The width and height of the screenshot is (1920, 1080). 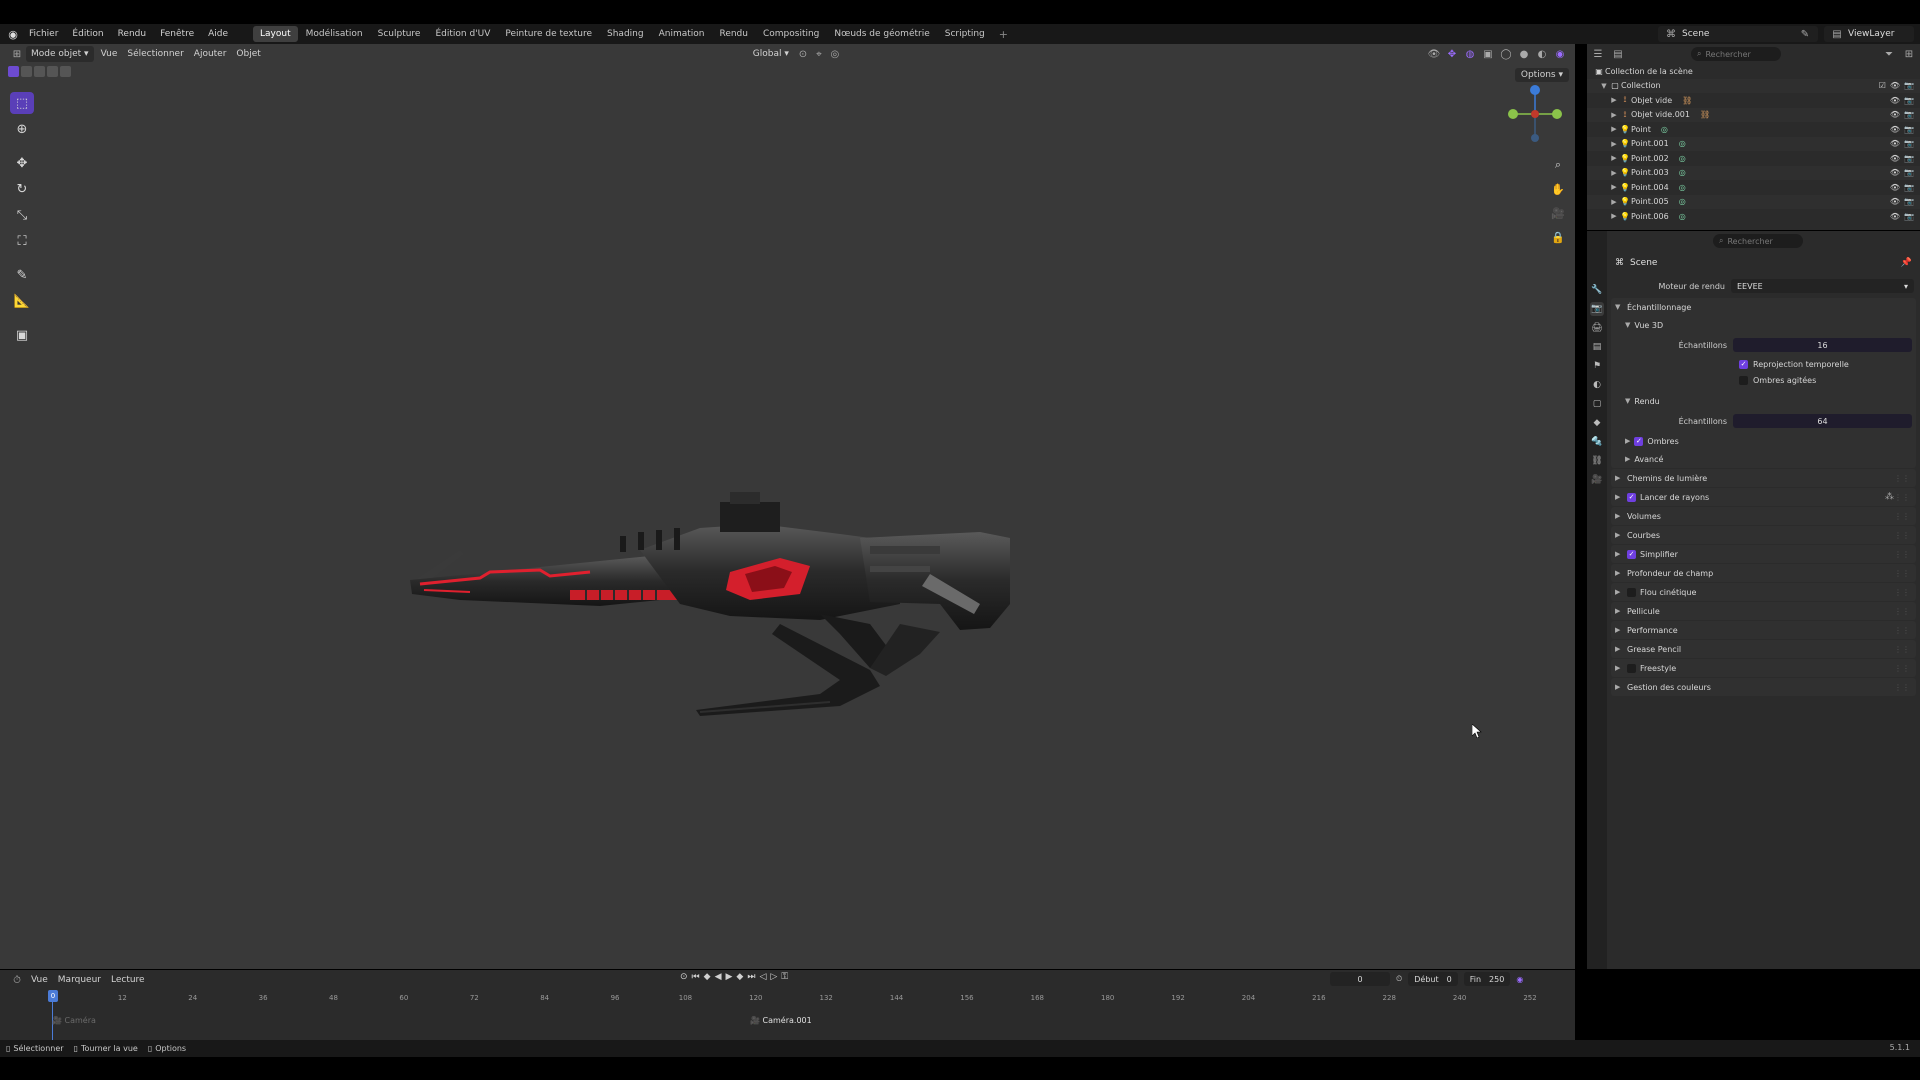 What do you see at coordinates (1604, 86) in the screenshot?
I see `chevron-down-icon: ▼` at bounding box center [1604, 86].